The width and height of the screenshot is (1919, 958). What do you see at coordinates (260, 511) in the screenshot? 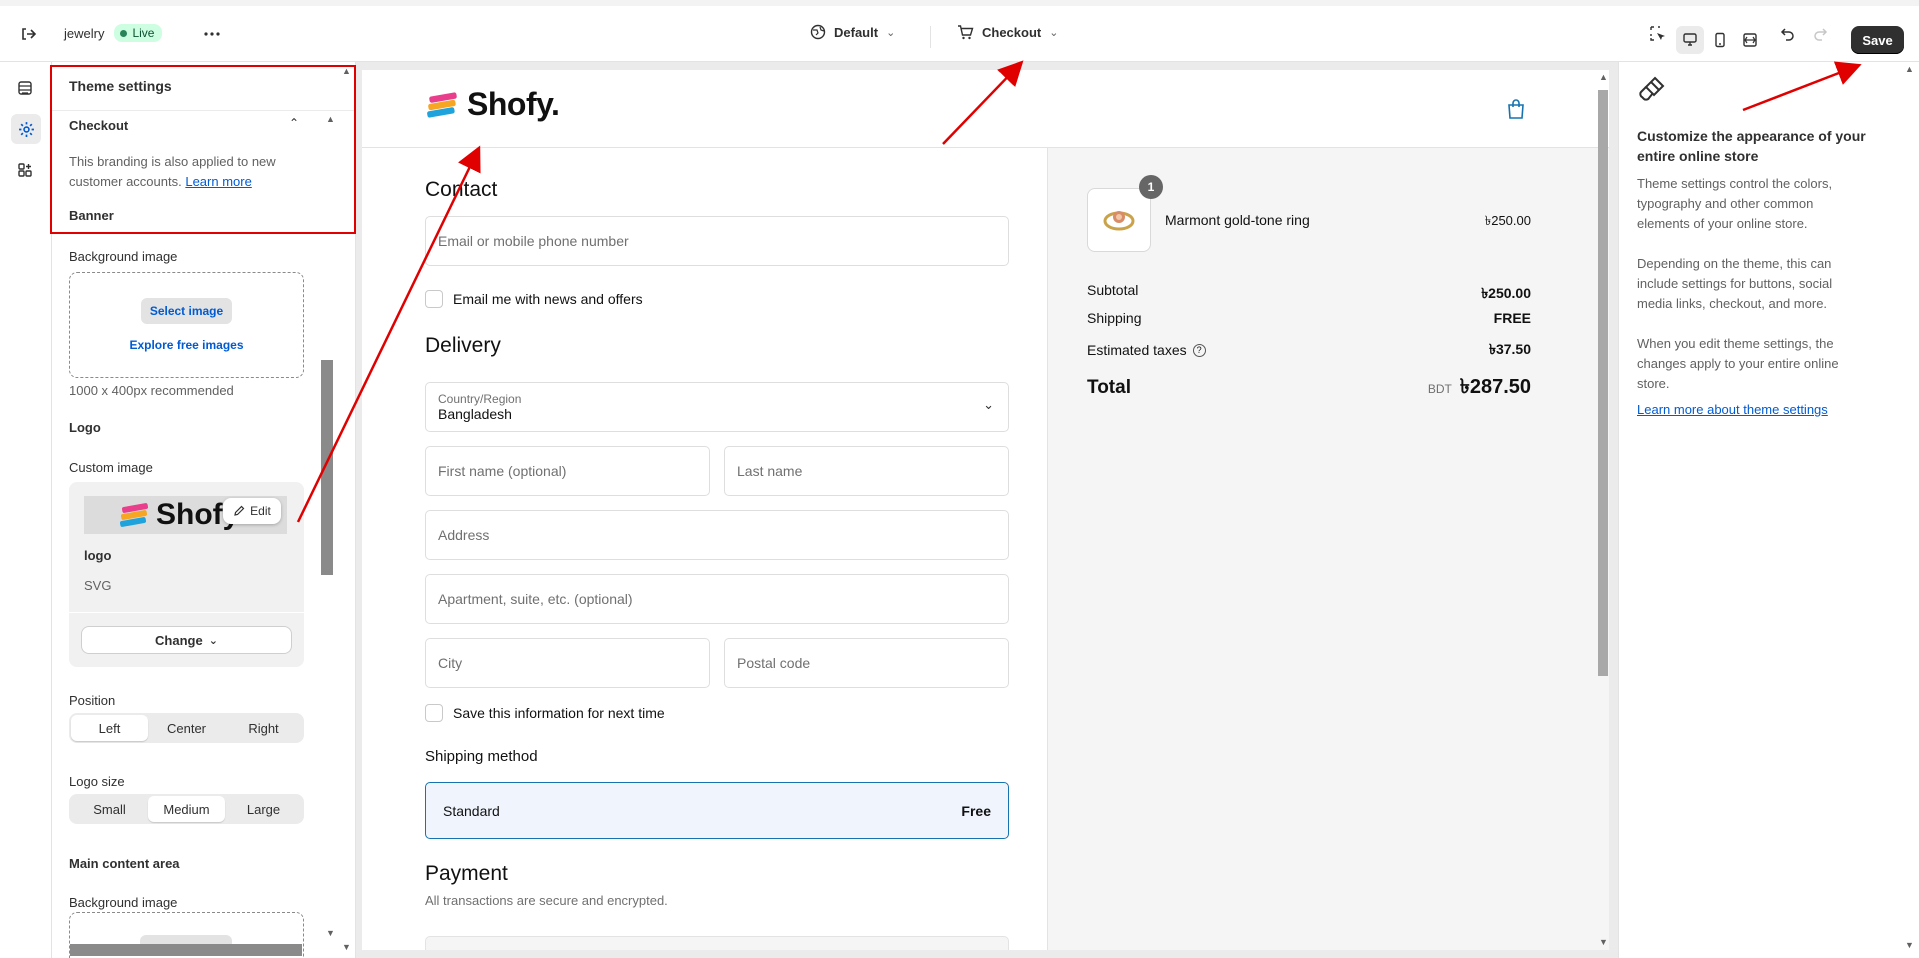
I see `edit-label: Edit` at bounding box center [260, 511].